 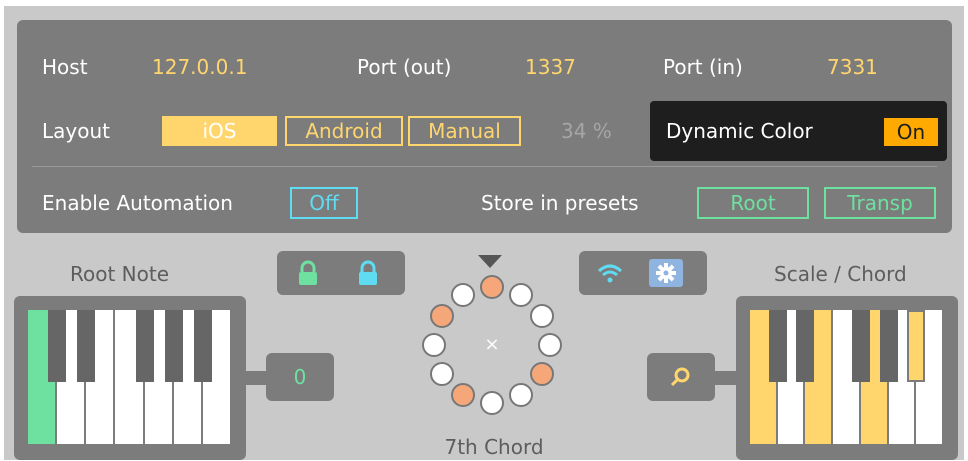 I want to click on layout-option-manual: Manual, so click(x=464, y=131).